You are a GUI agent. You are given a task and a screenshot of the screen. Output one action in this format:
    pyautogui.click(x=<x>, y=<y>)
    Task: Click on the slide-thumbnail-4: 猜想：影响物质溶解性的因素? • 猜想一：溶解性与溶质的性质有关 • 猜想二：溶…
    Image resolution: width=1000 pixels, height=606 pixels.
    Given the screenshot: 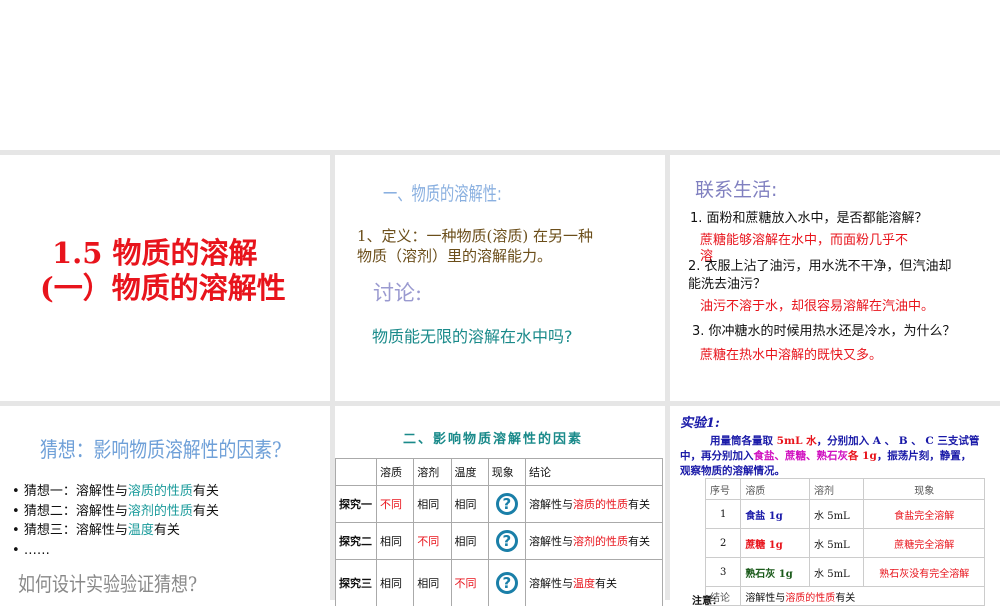 What is the action you would take?
    pyautogui.click(x=165, y=506)
    